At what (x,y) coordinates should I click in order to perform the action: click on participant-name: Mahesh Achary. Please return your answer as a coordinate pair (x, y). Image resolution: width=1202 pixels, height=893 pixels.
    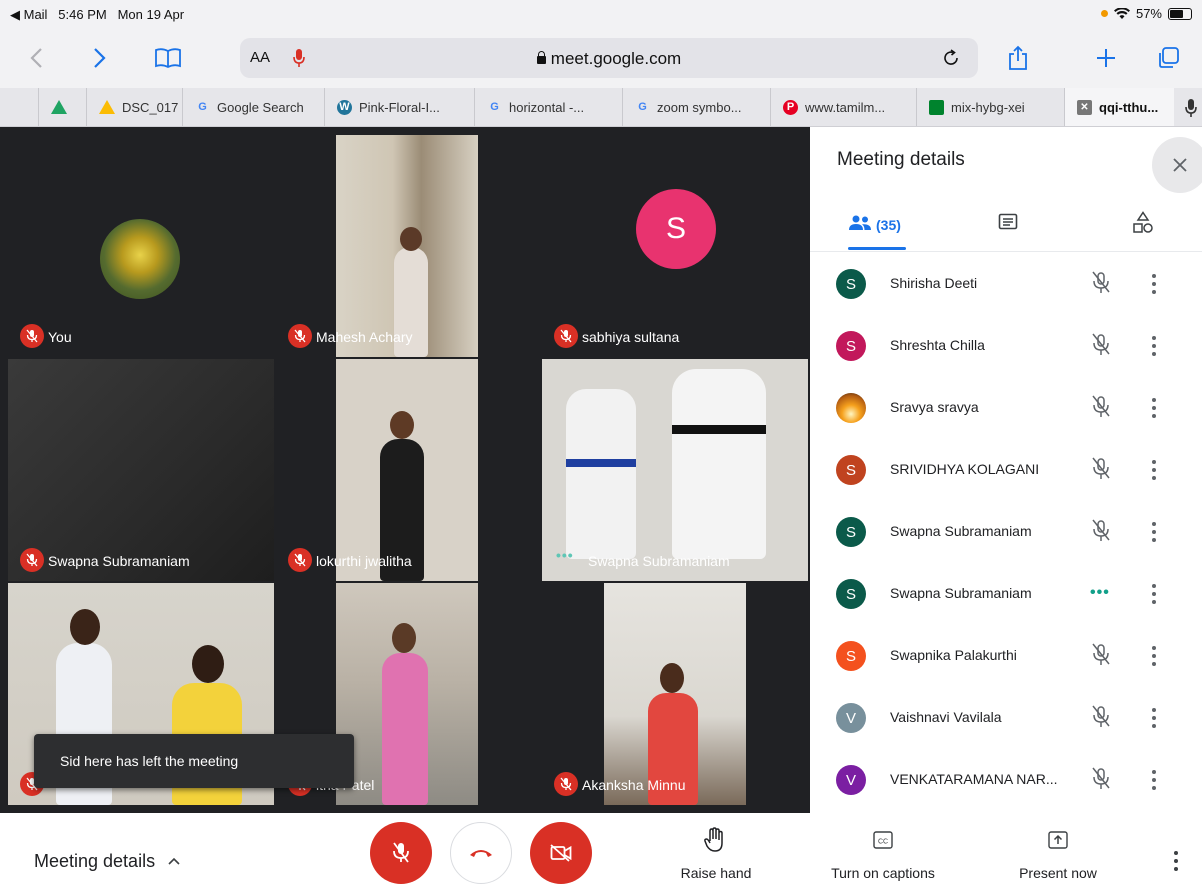
    Looking at the image, I should click on (364, 337).